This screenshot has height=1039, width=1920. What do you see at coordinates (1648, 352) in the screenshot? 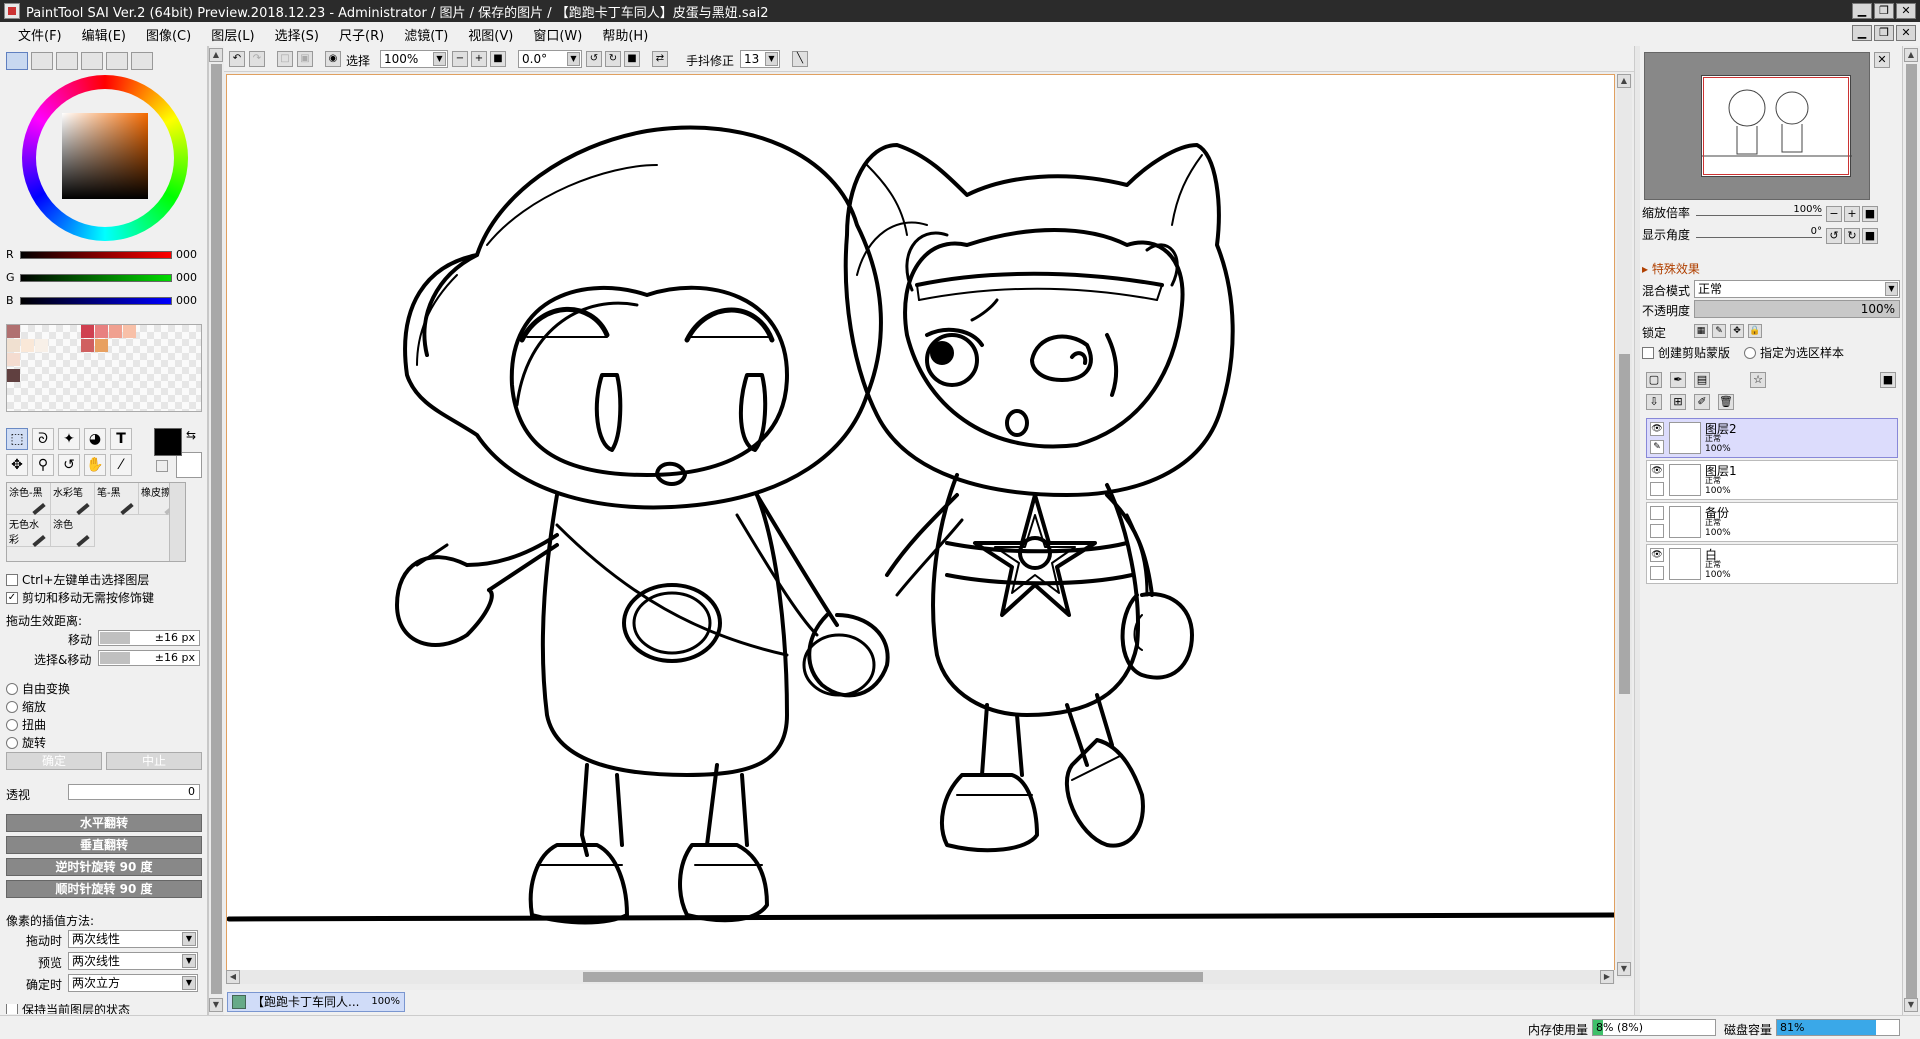
I see `clip-mask-checkbox` at bounding box center [1648, 352].